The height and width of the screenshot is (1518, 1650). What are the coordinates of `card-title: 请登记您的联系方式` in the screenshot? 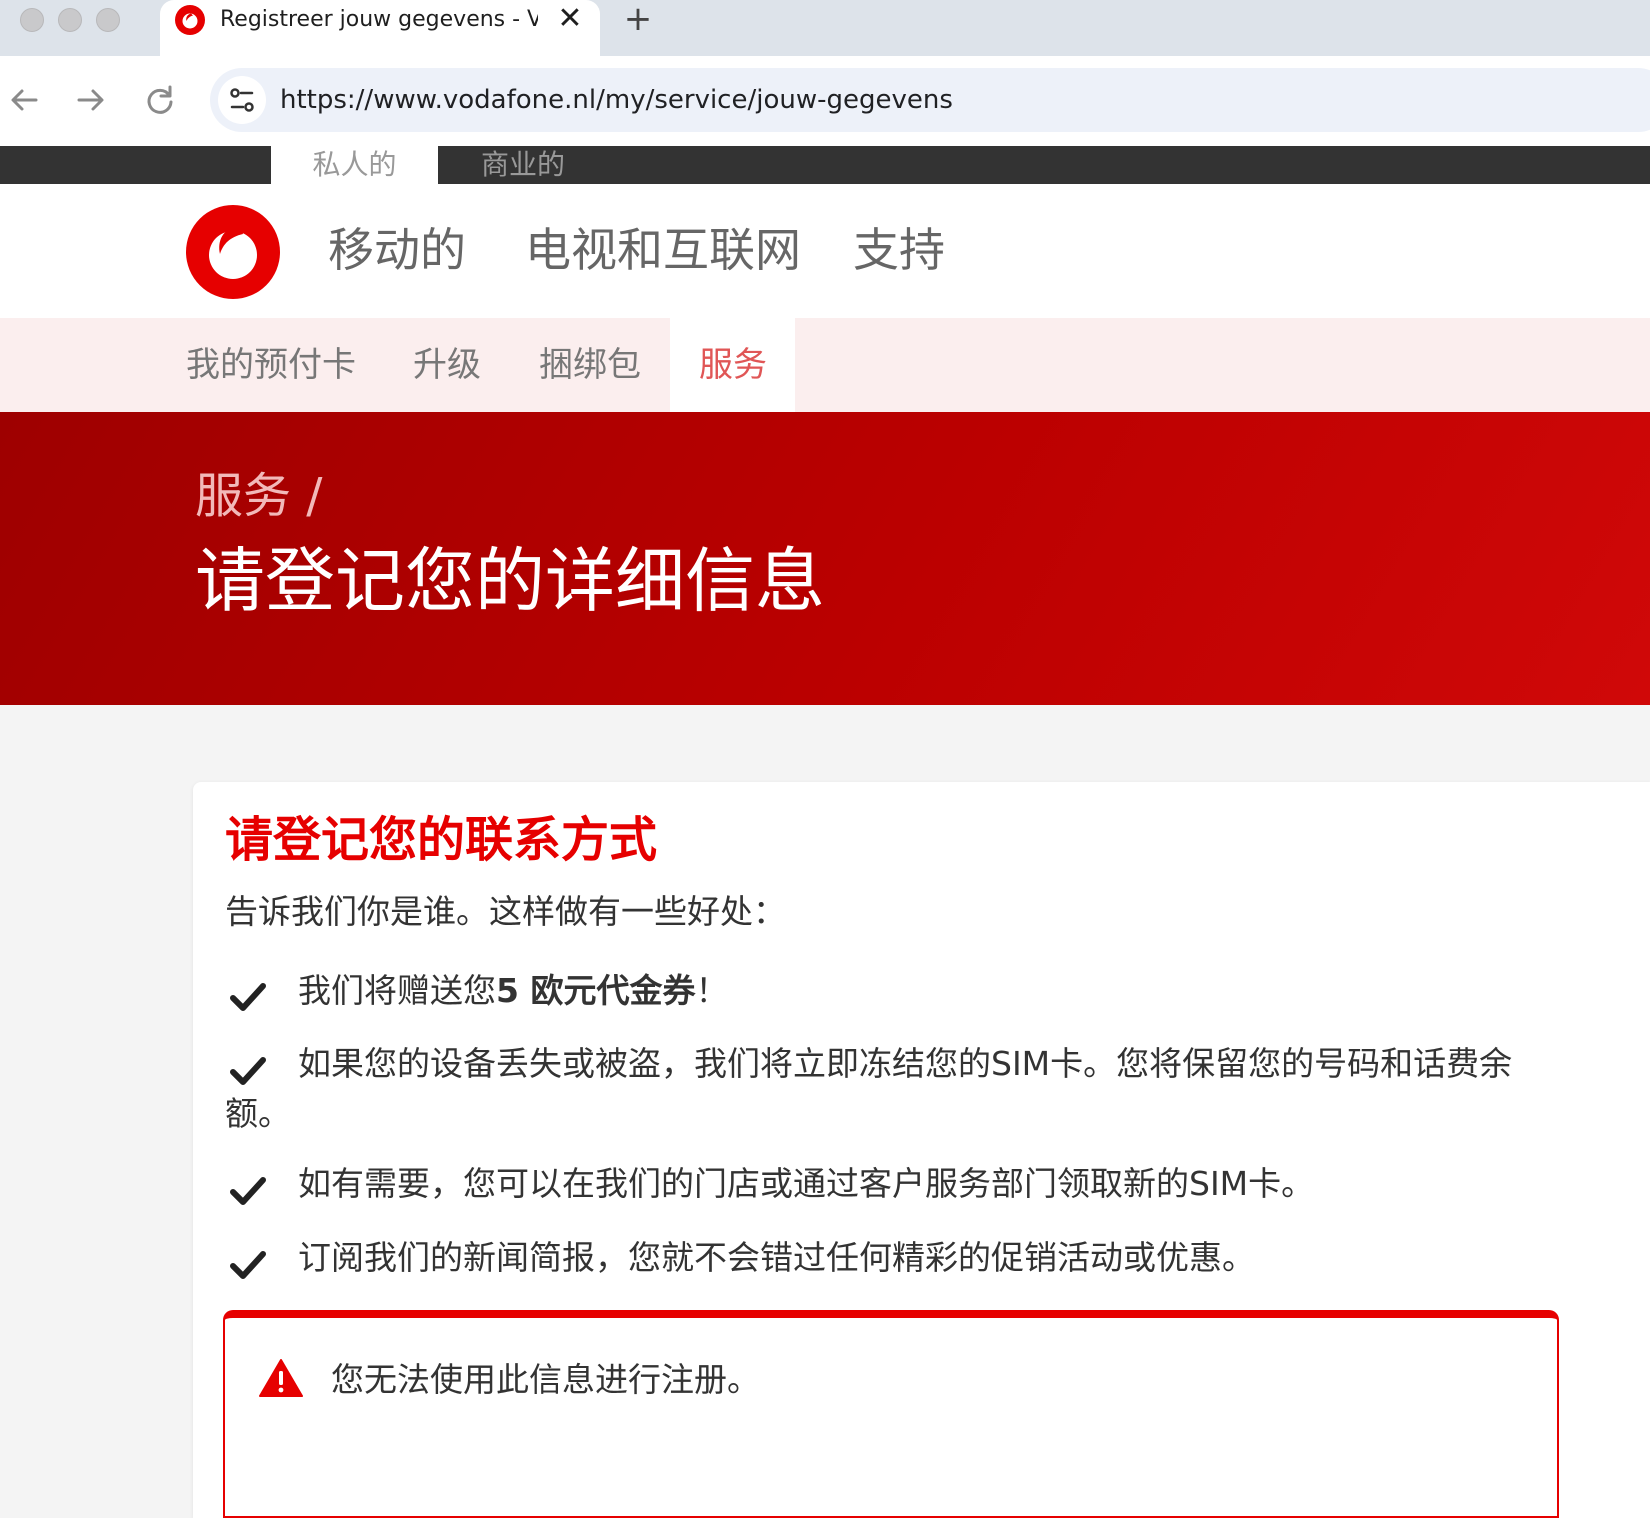 It's located at (441, 840).